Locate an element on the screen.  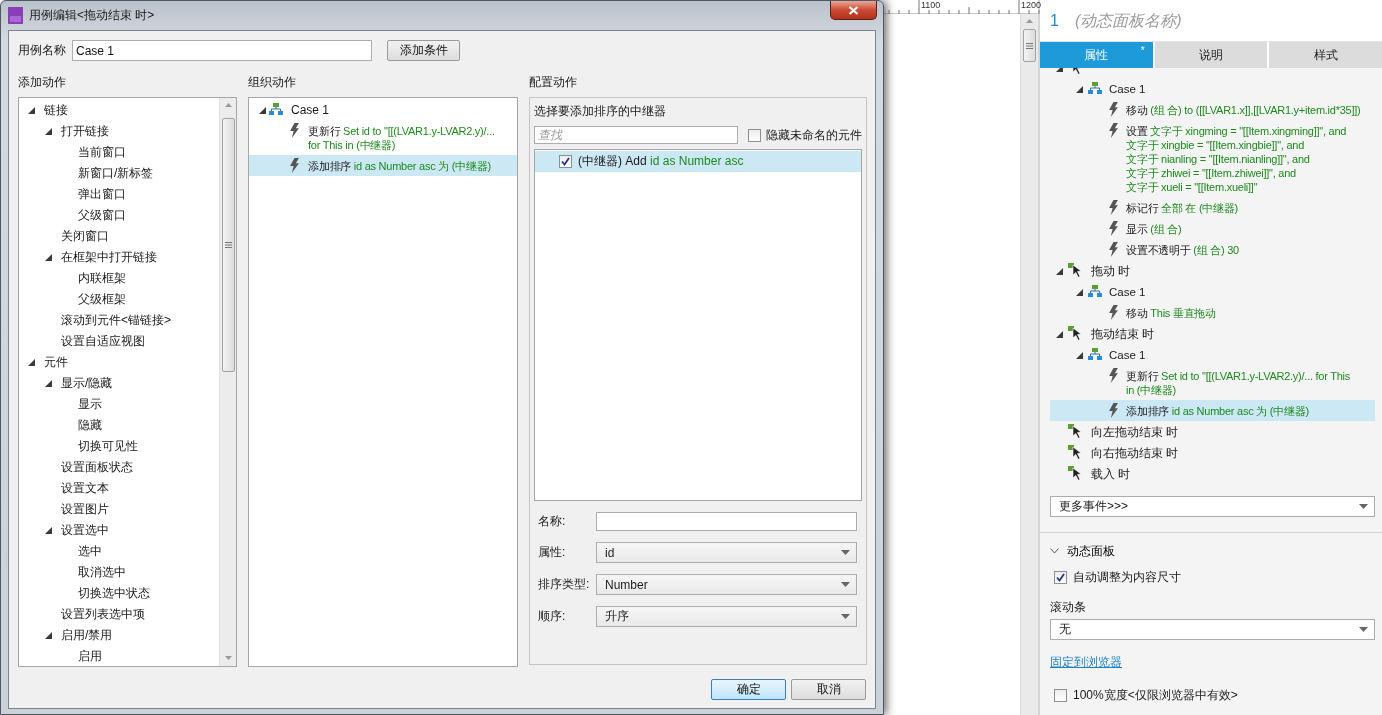
case-icon is located at coordinates (1095, 88).